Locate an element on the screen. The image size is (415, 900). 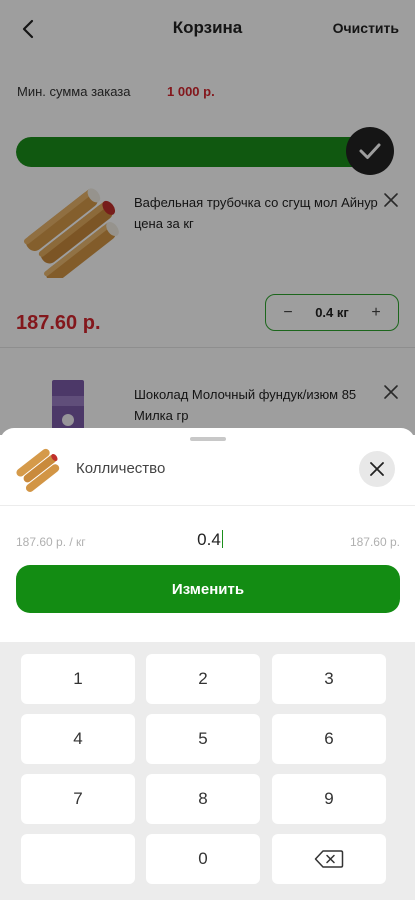
key-3: 3 is located at coordinates (329, 679).